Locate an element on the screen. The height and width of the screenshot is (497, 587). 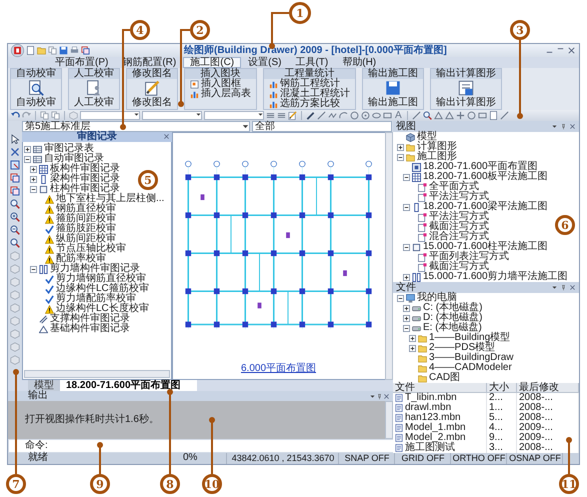
tree-item: 剪力墙钢筋直径校审 is located at coordinates (101, 279).